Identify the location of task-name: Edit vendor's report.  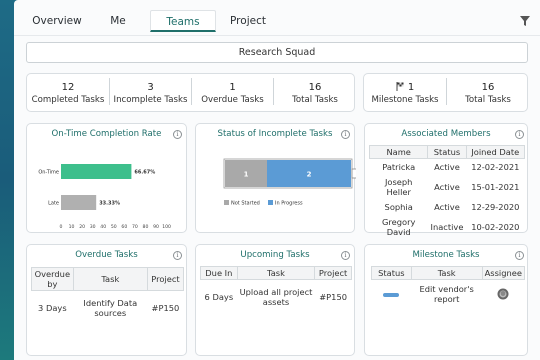
(446, 293).